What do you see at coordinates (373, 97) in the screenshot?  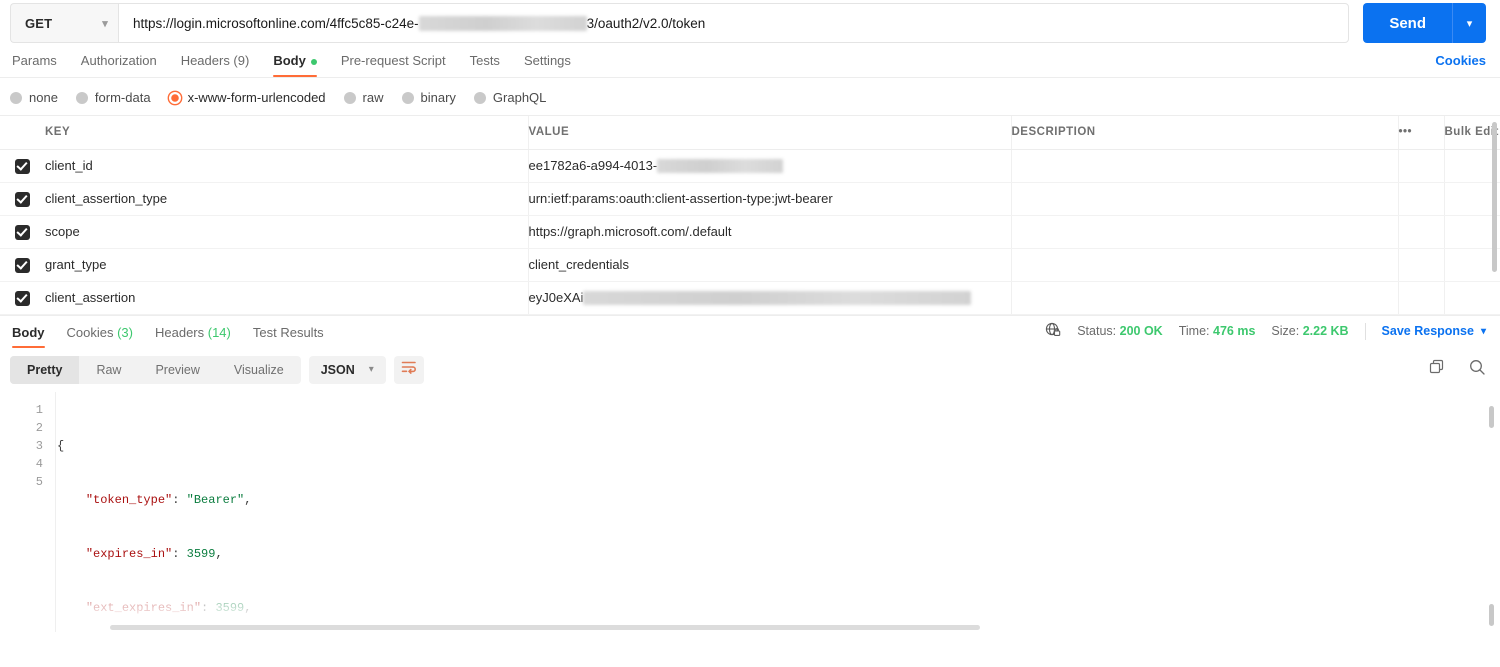 I see `body-type-label: raw` at bounding box center [373, 97].